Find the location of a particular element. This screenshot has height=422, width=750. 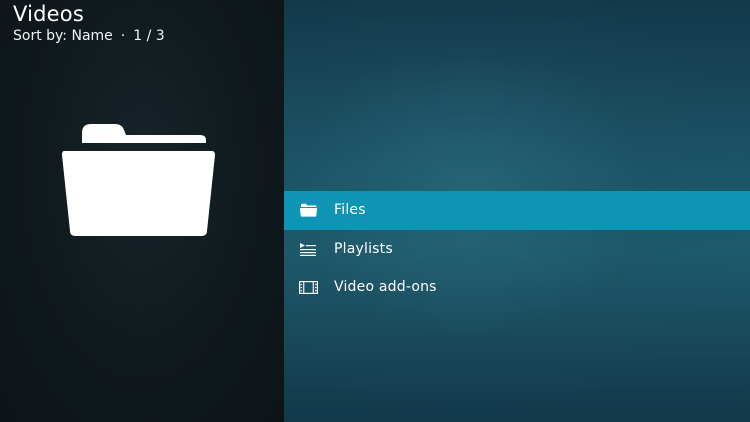

sort-info: Sort by: Name · 1 / 3 is located at coordinates (89, 36).